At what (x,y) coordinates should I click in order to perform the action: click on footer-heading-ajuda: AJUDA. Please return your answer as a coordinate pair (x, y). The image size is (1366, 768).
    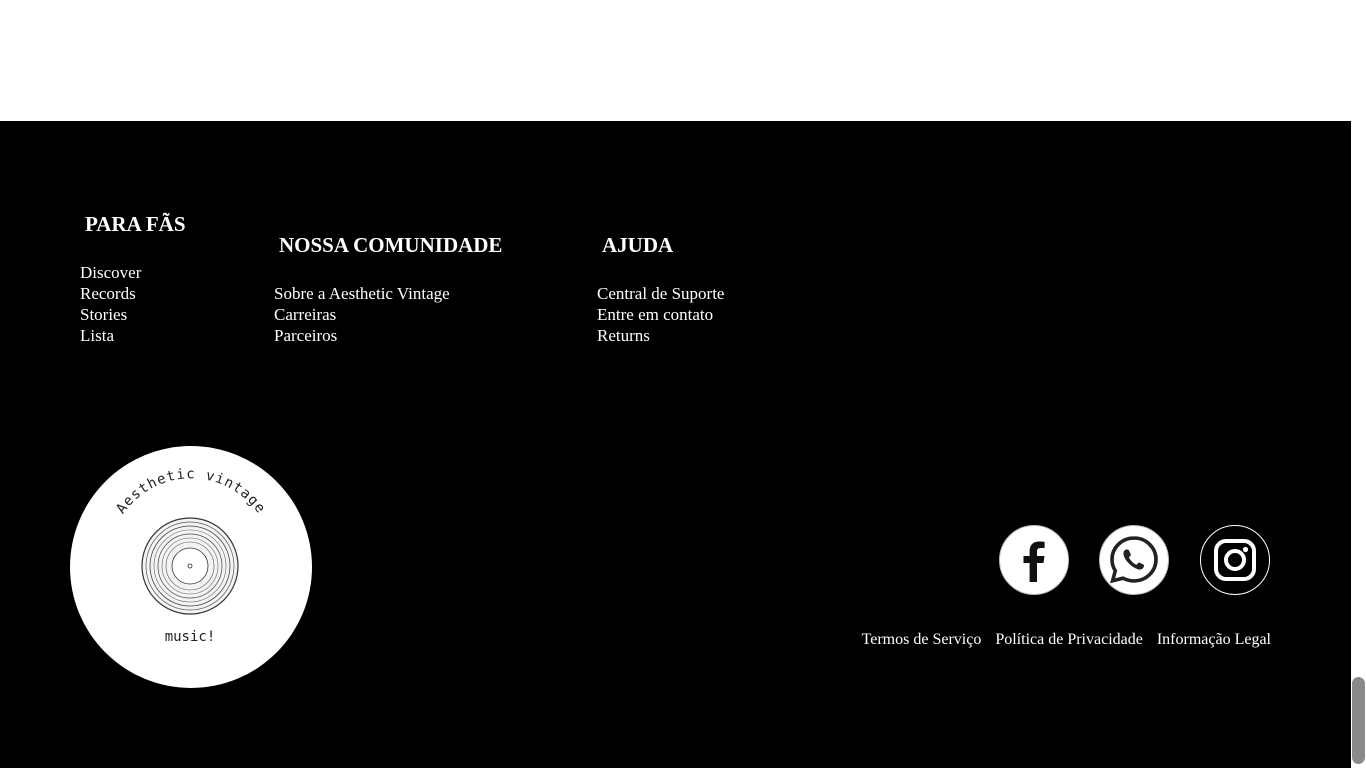
    Looking at the image, I should click on (638, 245).